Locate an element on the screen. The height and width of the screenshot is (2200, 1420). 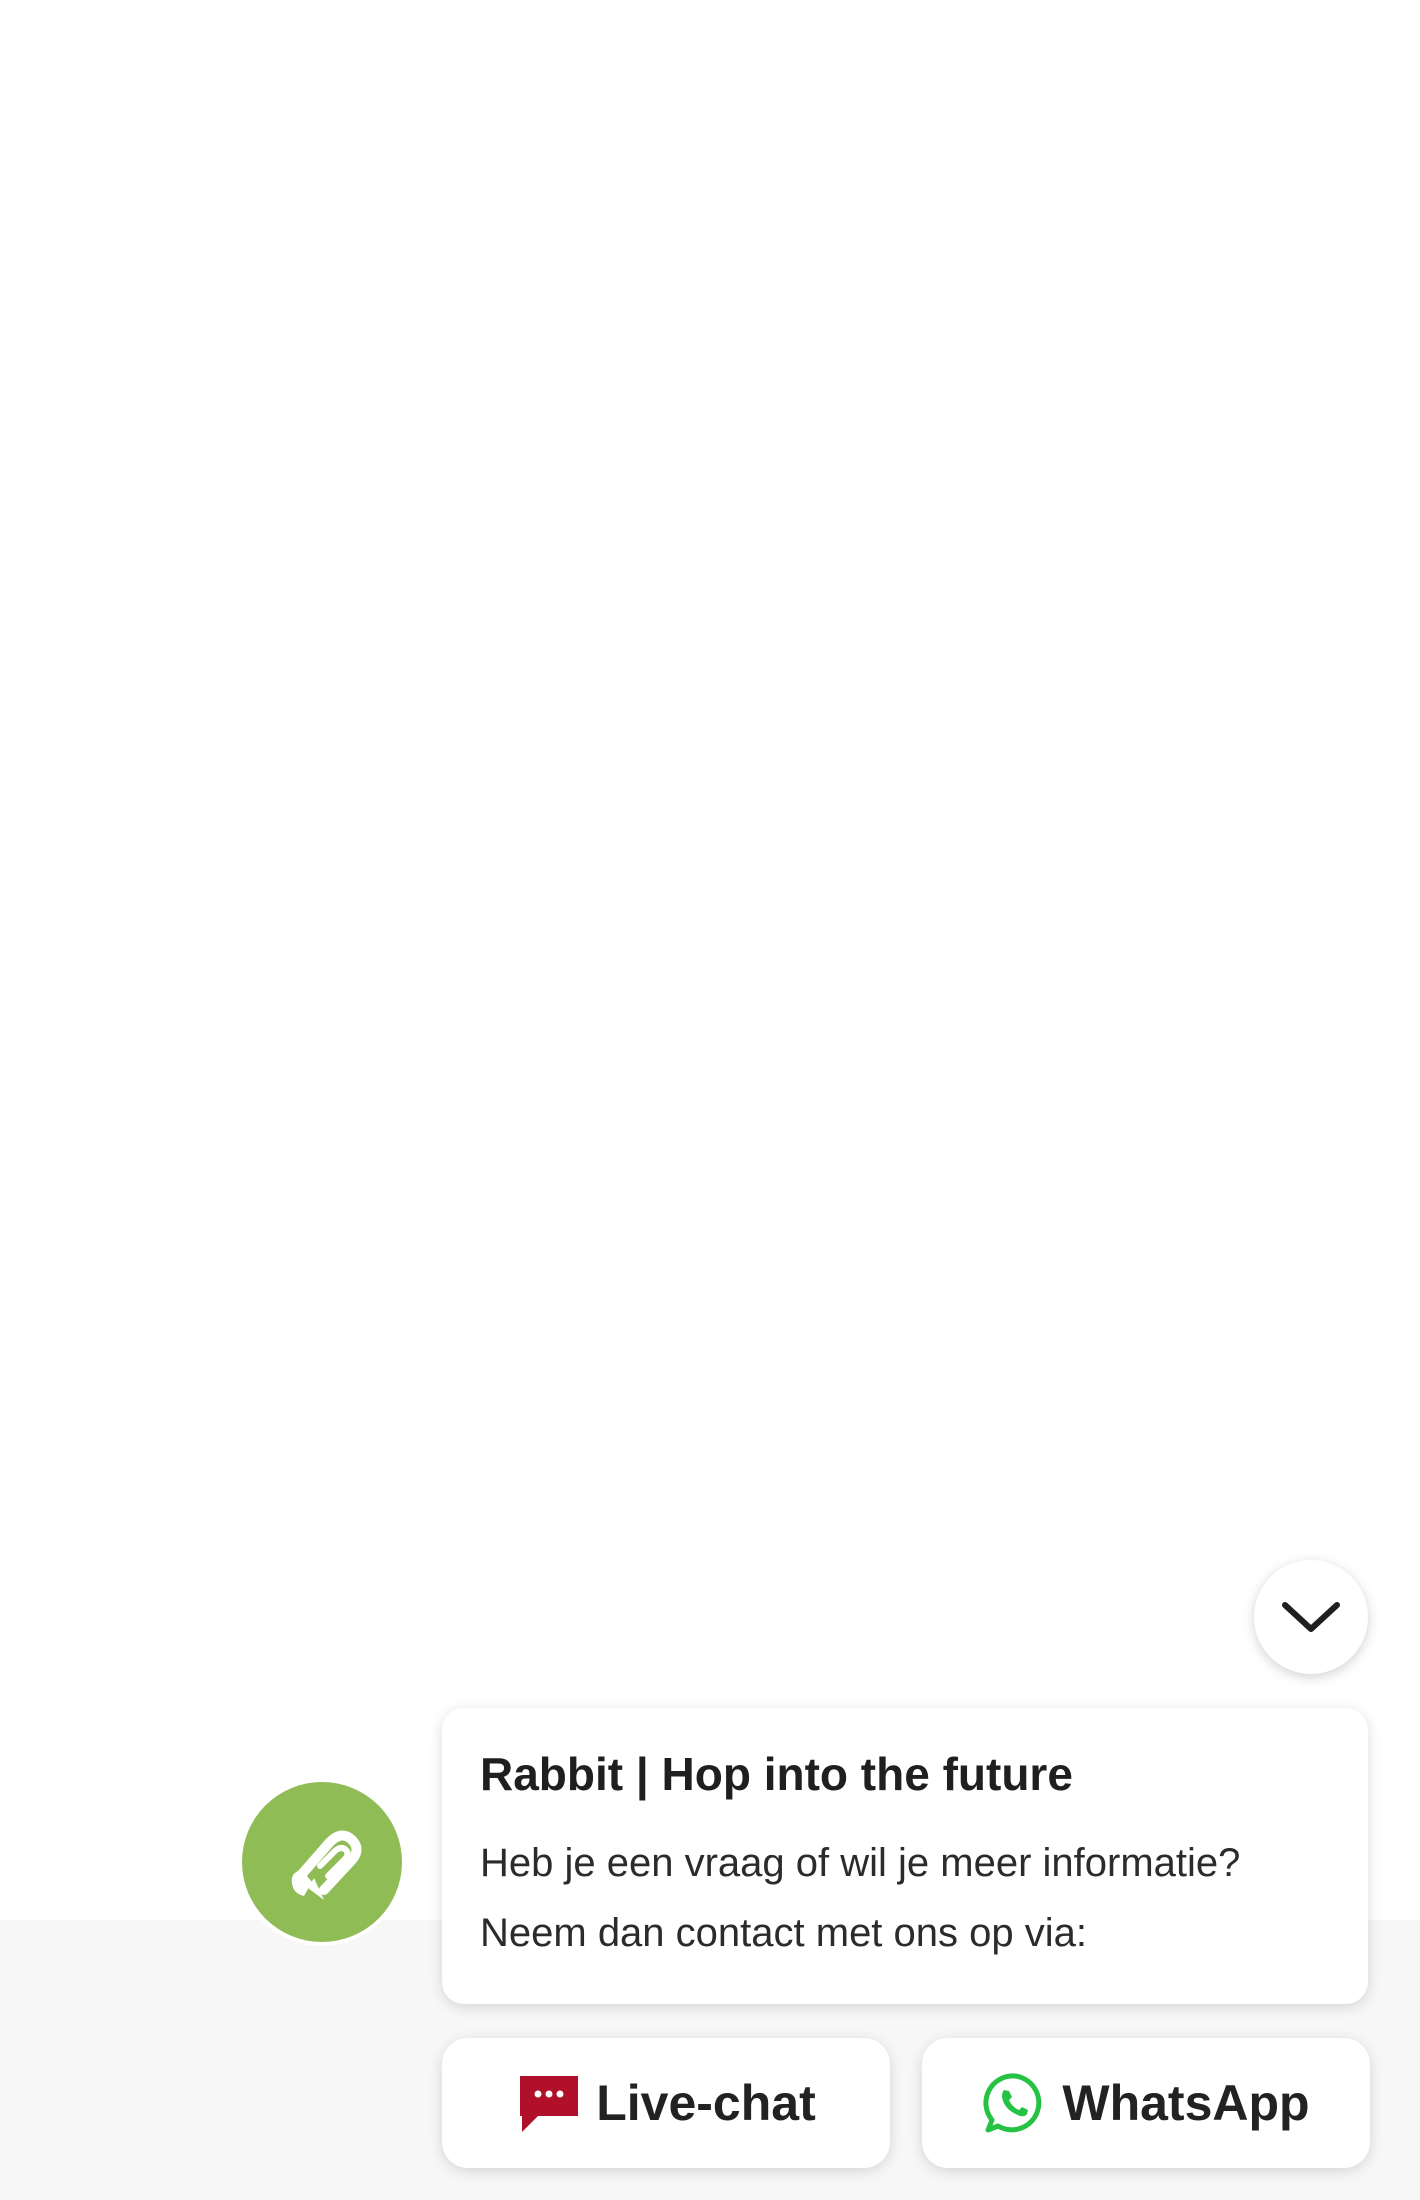
widget-title: Rabbit | Hop into the future is located at coordinates (776, 1774).